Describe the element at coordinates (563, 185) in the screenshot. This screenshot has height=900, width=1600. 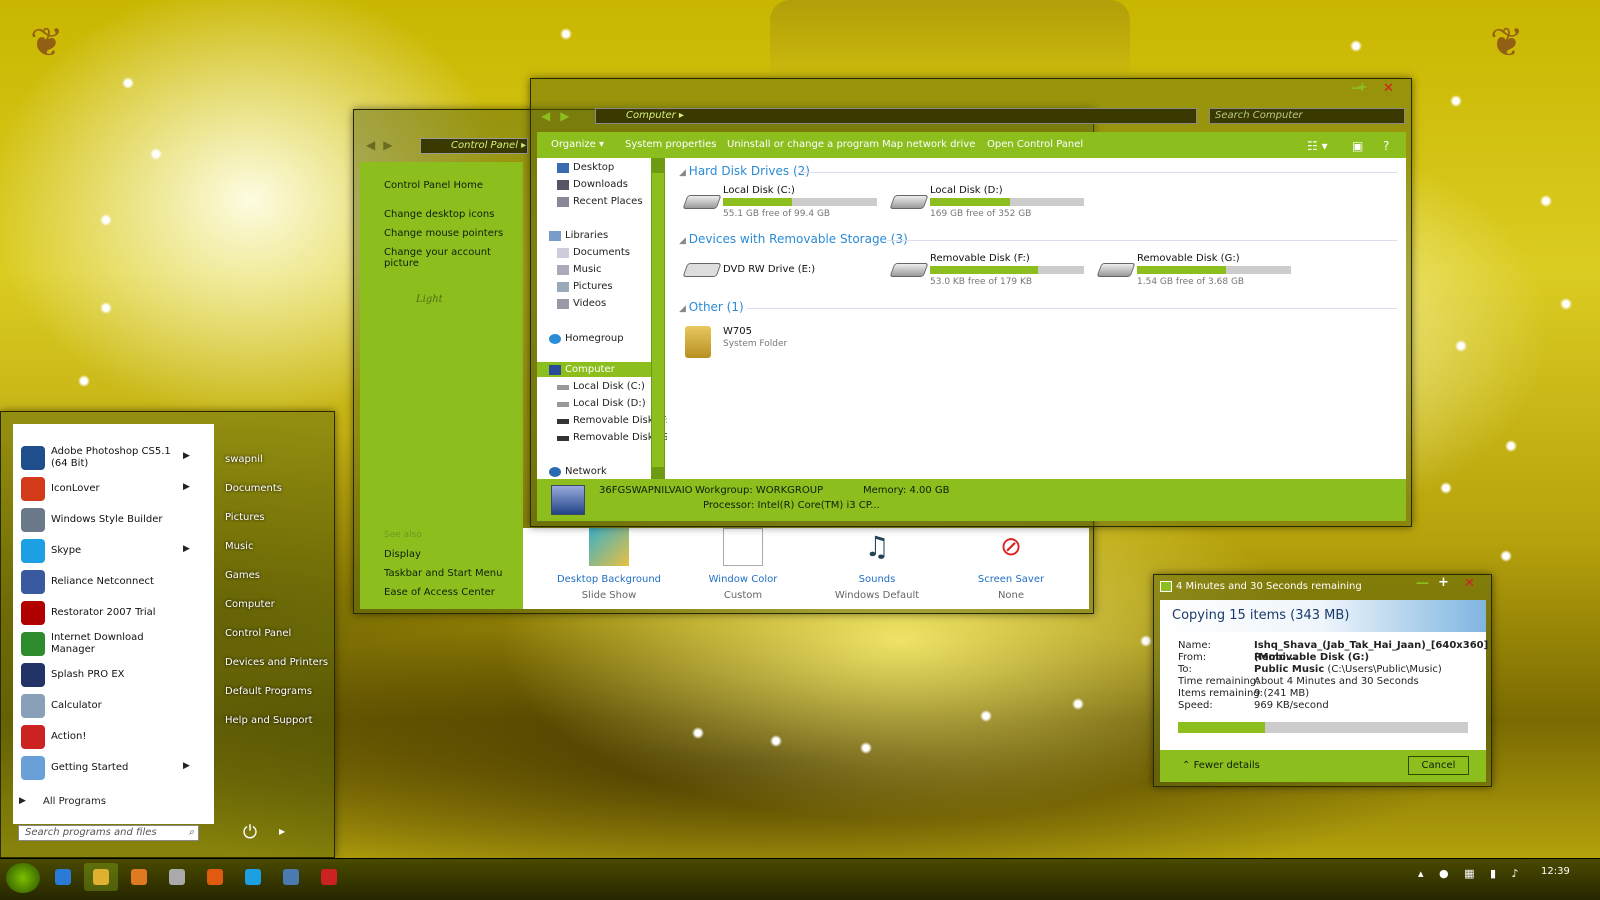
I see `downloads-icon` at that location.